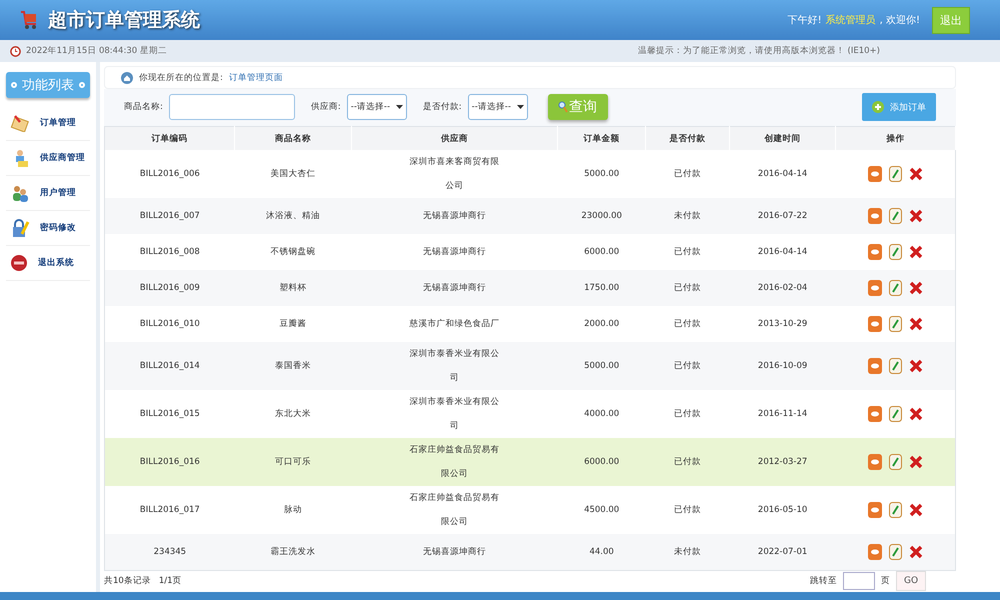  What do you see at coordinates (376, 107) in the screenshot?
I see `provider-select: --请选择--` at bounding box center [376, 107].